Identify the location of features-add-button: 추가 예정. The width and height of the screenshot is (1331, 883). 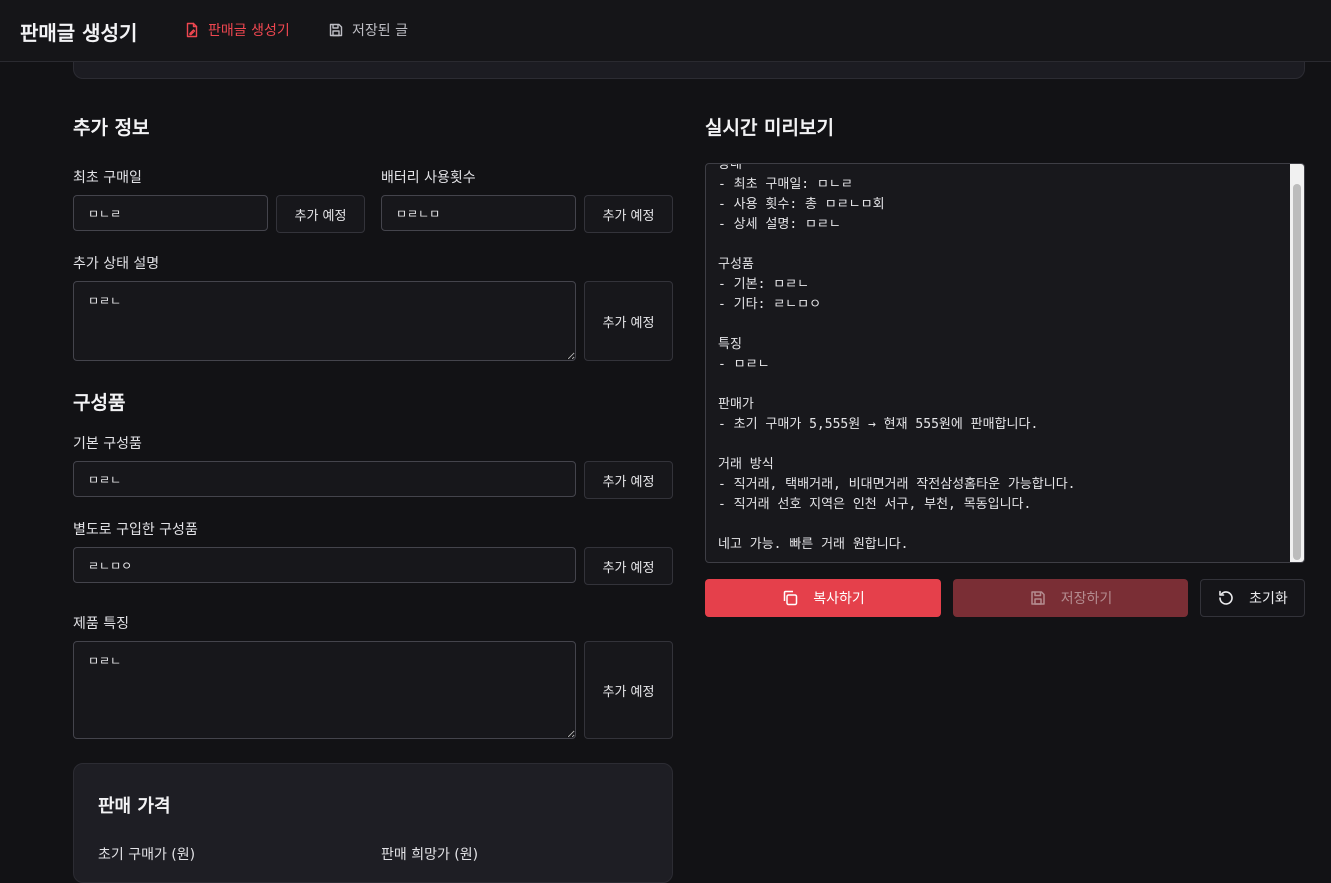
(628, 690).